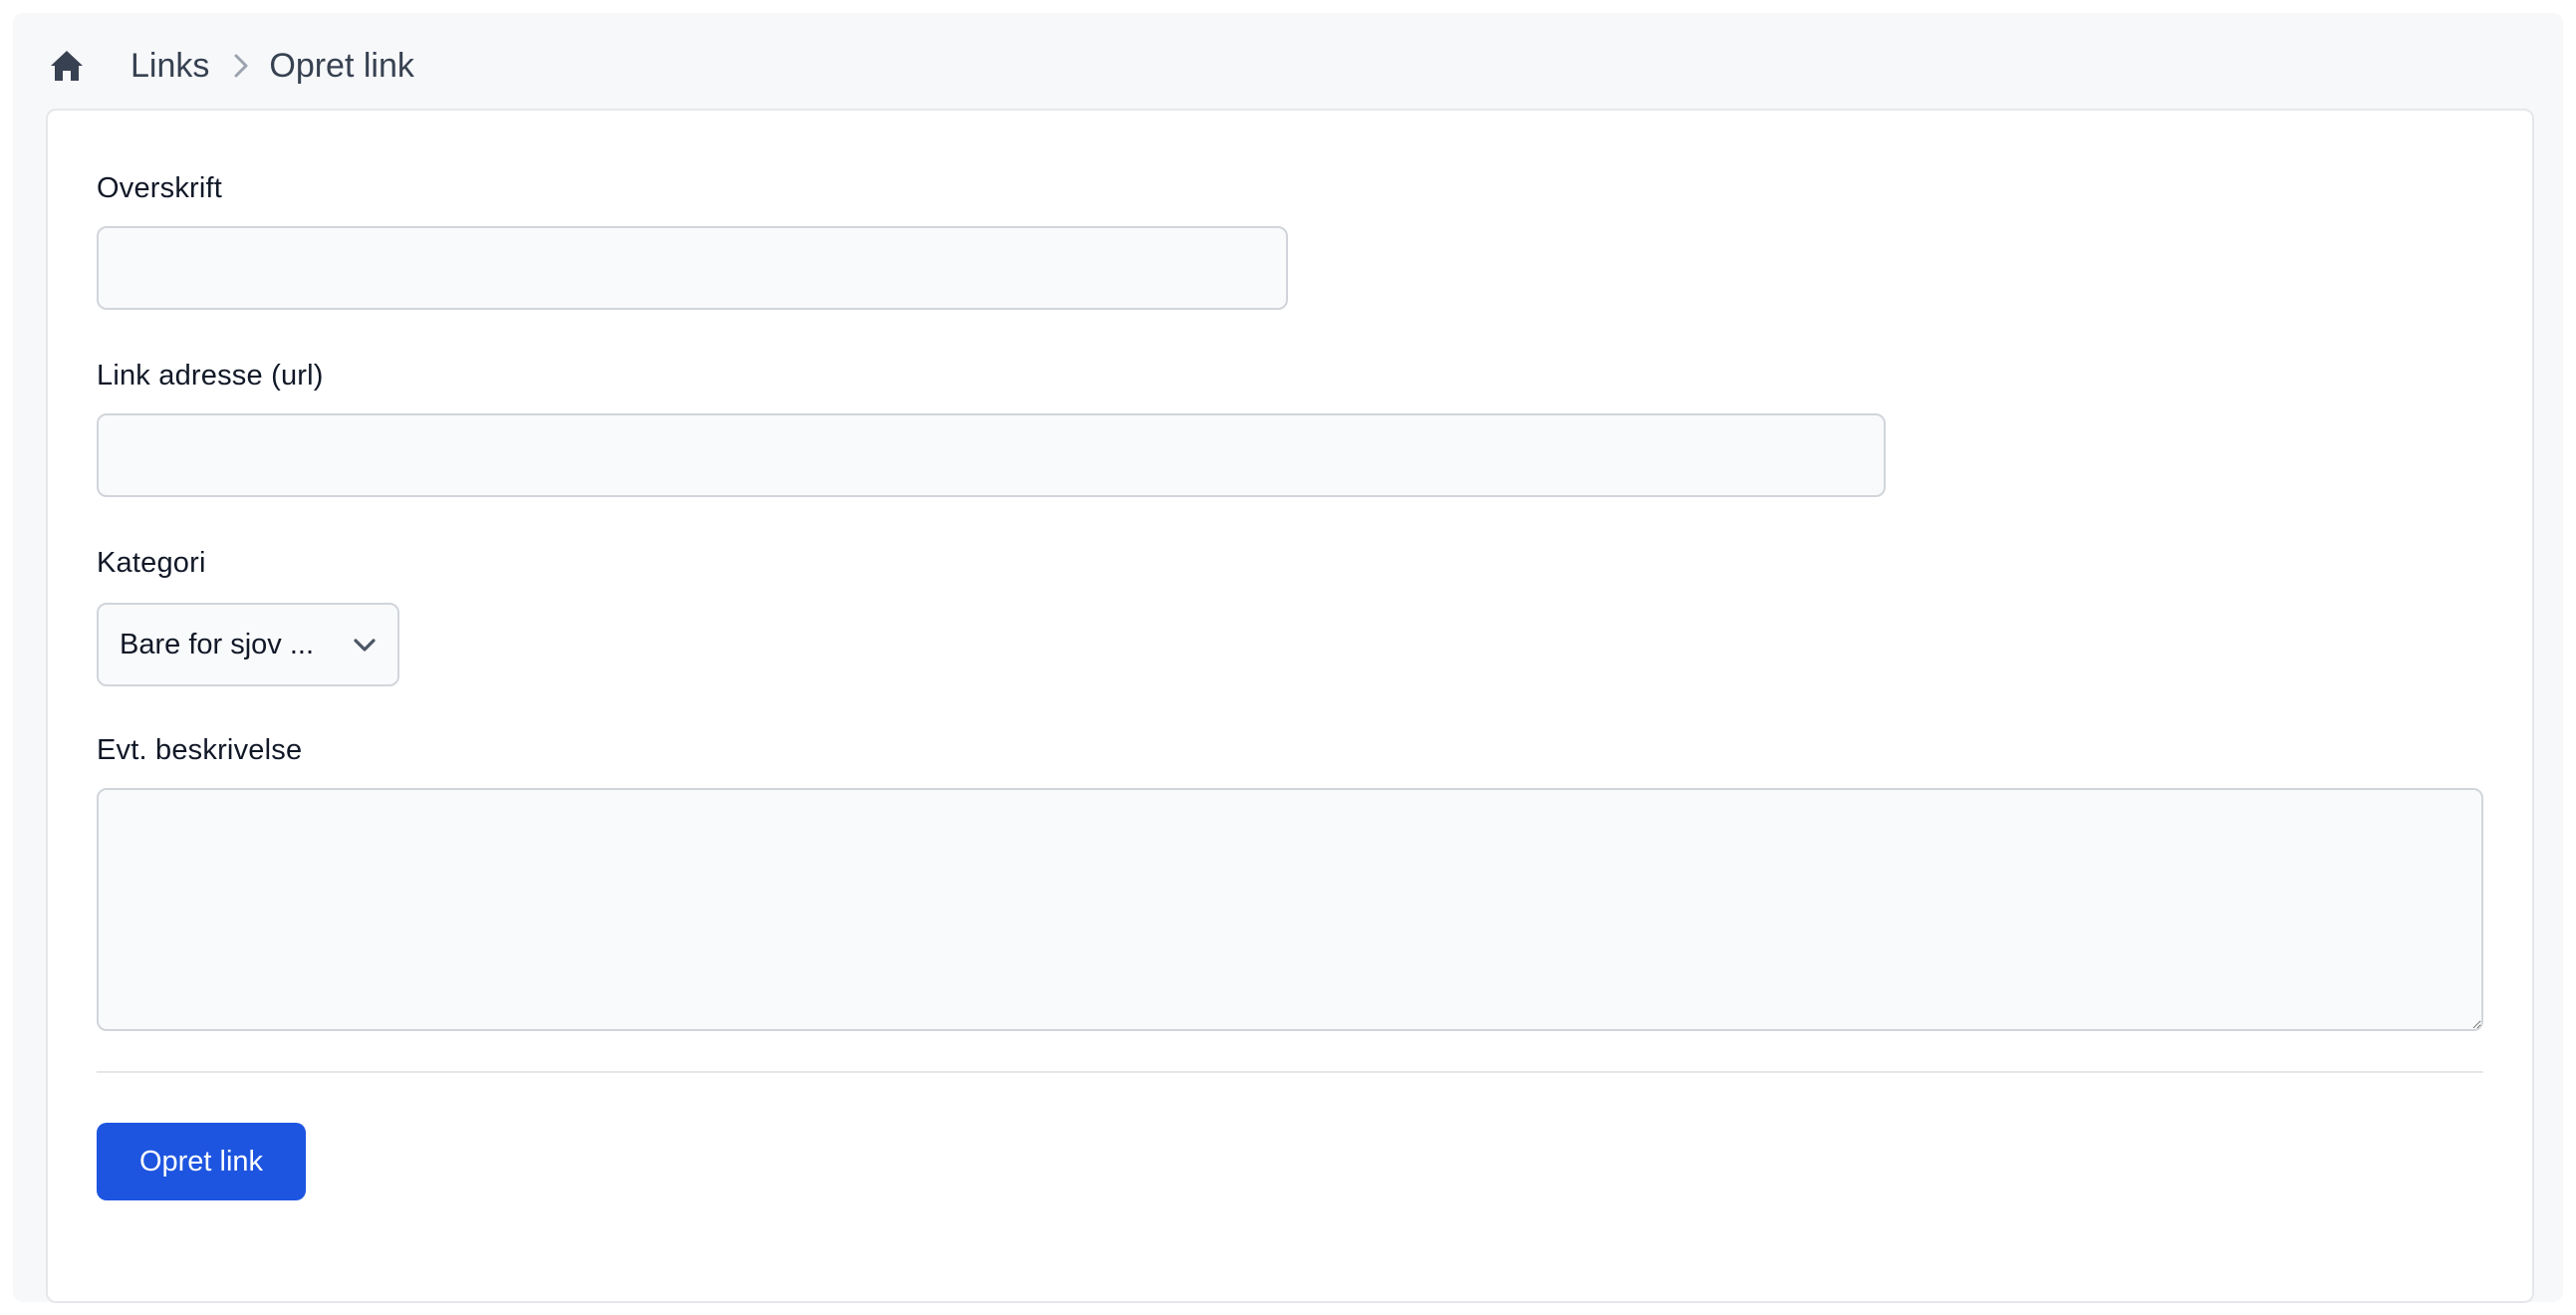 This screenshot has width=2576, height=1315. Describe the element at coordinates (160, 188) in the screenshot. I see `headline-label: Overskrift` at that location.